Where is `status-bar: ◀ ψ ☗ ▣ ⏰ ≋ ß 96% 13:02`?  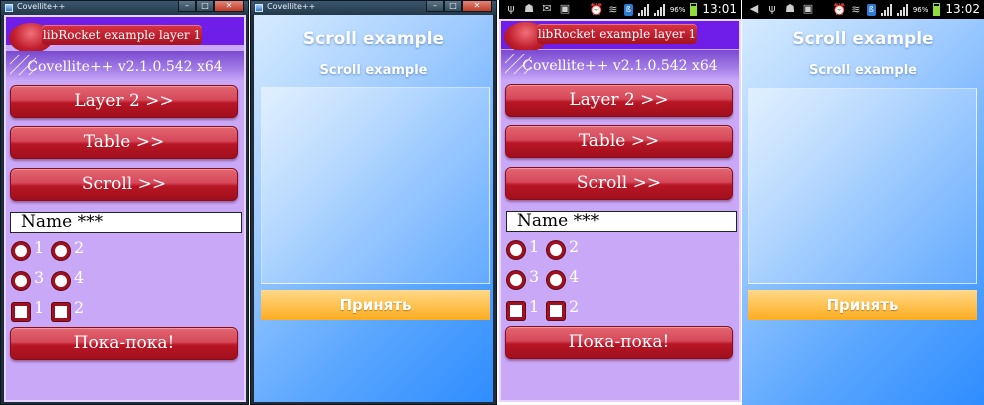 status-bar: ◀ ψ ☗ ▣ ⏰ ≋ ß 96% 13:02 is located at coordinates (863, 9).